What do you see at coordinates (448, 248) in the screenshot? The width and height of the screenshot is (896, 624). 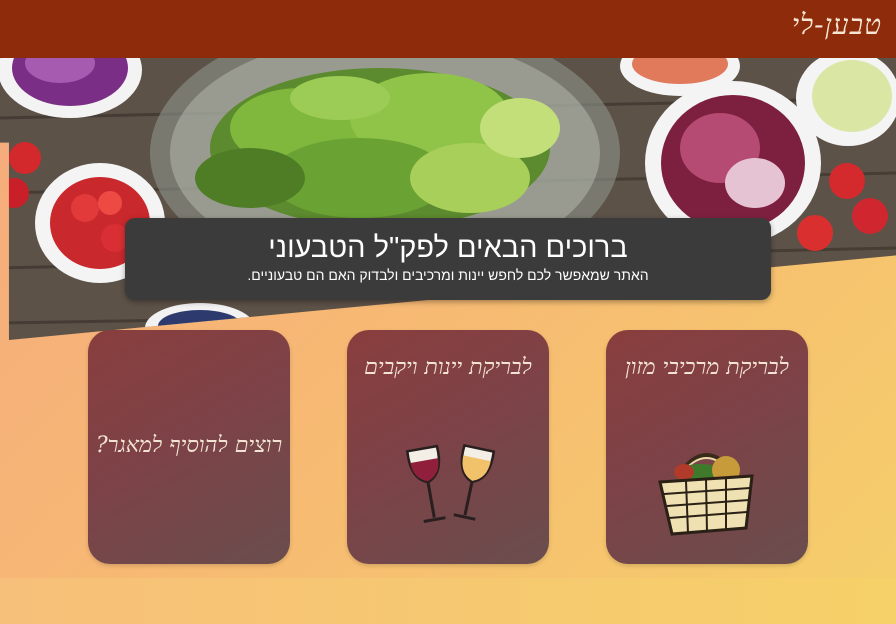 I see `welcome-title: ברוכים הבאים לפק"ל הטבעוני` at bounding box center [448, 248].